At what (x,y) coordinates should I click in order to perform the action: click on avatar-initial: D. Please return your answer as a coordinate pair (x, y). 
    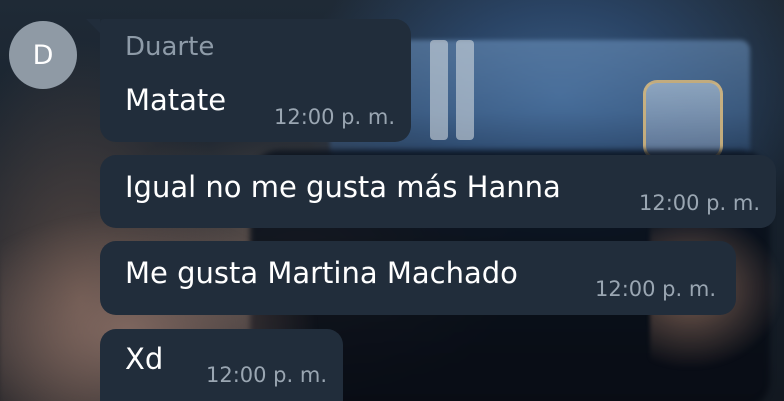
    Looking at the image, I should click on (43, 55).